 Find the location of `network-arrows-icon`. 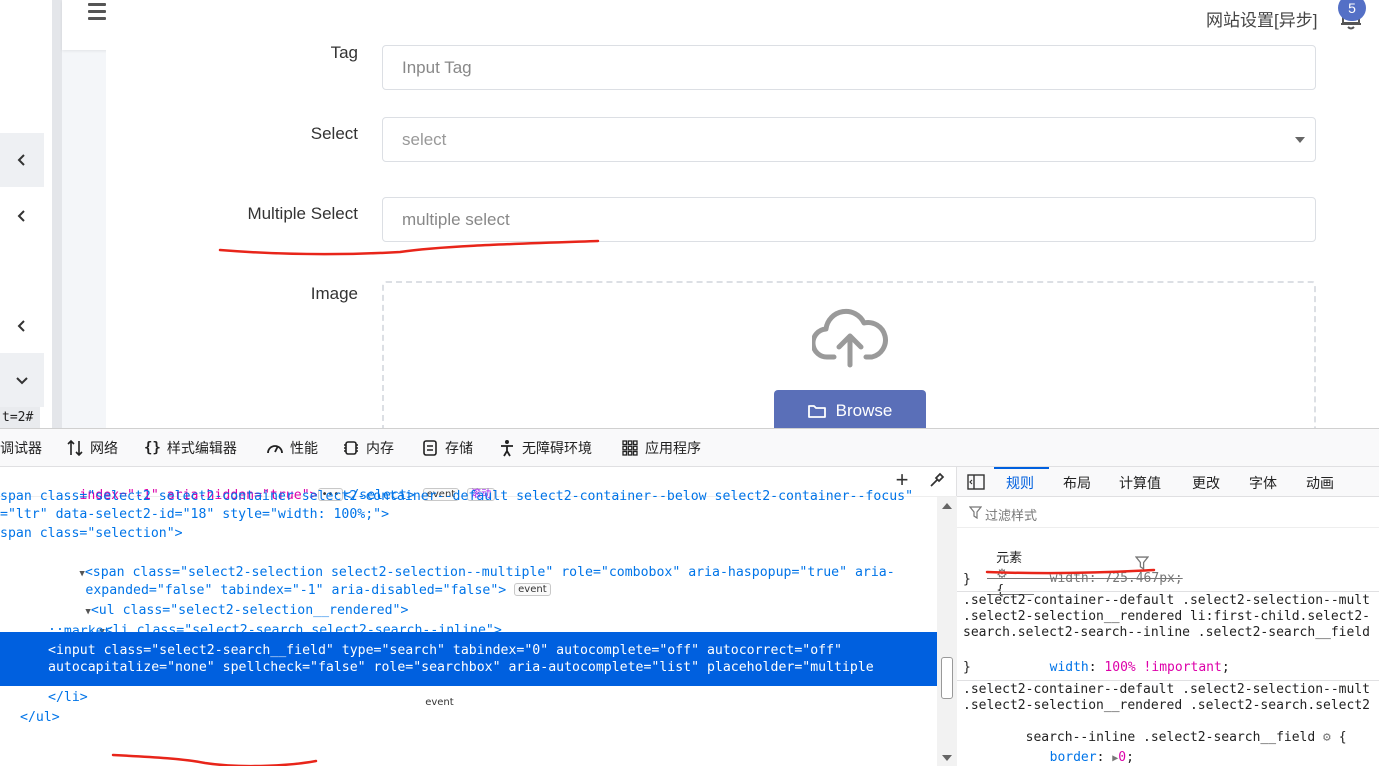

network-arrows-icon is located at coordinates (75, 448).